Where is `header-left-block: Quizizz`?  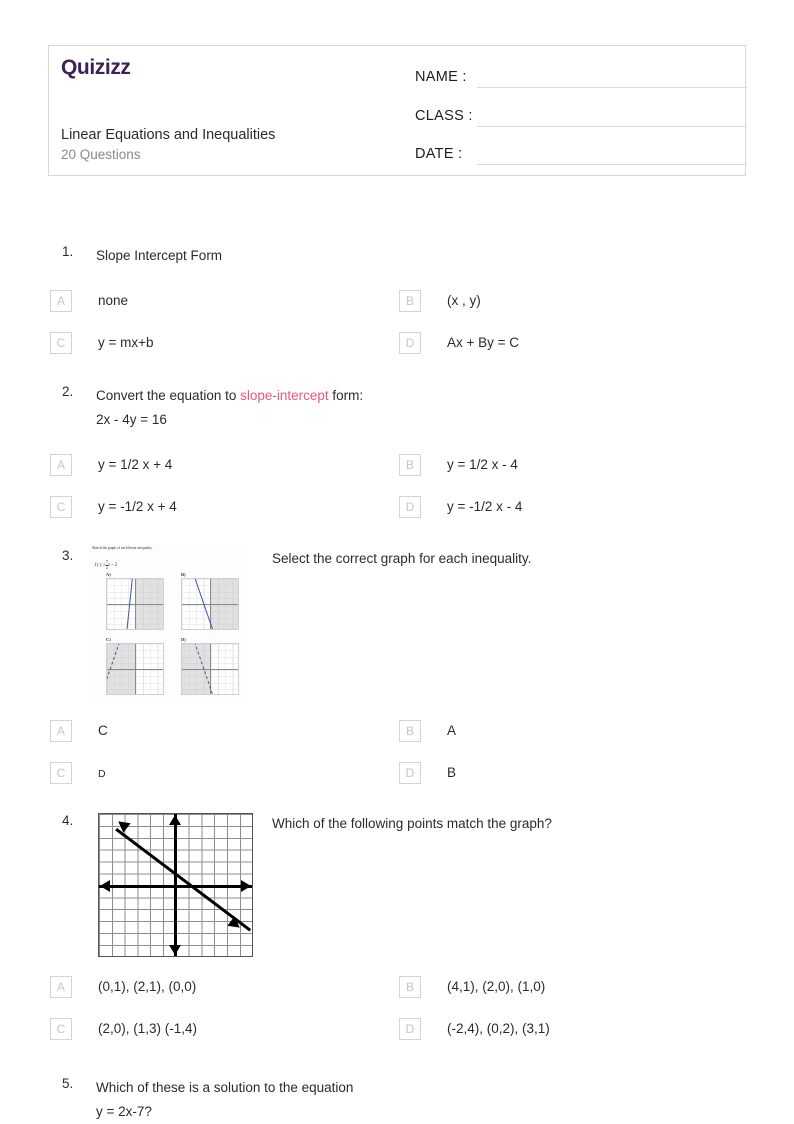
header-left-block: Quizizz is located at coordinates (231, 68).